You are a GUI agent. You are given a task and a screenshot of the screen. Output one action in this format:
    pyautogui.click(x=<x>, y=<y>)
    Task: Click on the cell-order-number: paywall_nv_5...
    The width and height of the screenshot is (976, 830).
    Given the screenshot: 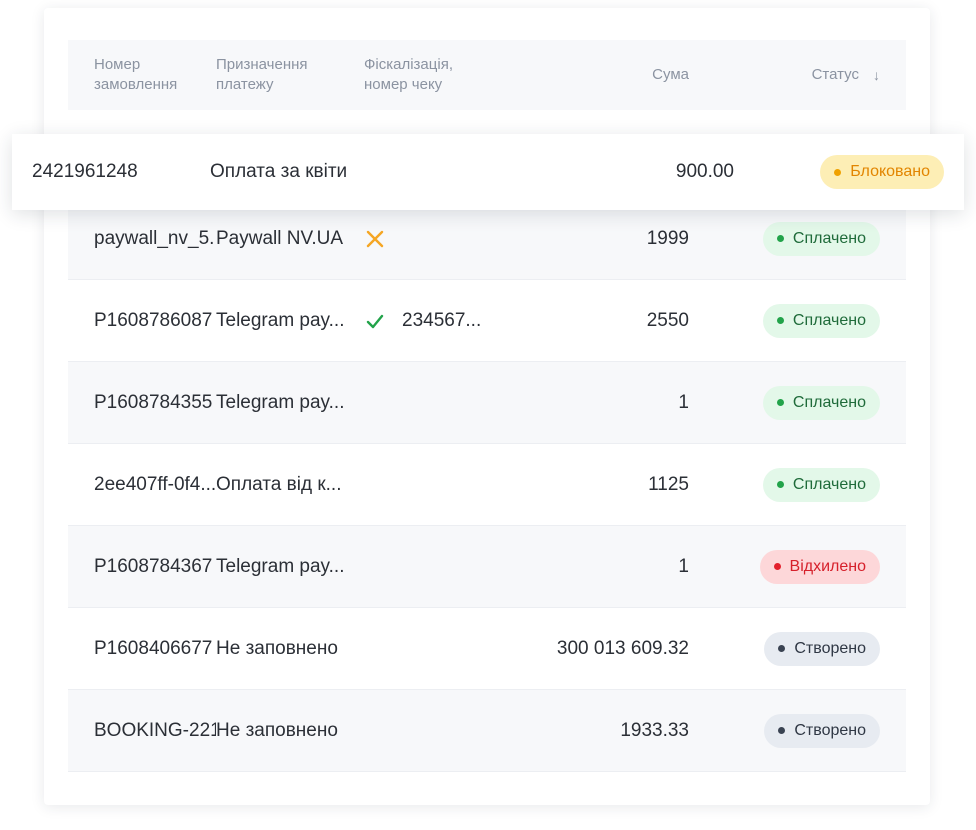 What is the action you would take?
    pyautogui.click(x=155, y=238)
    